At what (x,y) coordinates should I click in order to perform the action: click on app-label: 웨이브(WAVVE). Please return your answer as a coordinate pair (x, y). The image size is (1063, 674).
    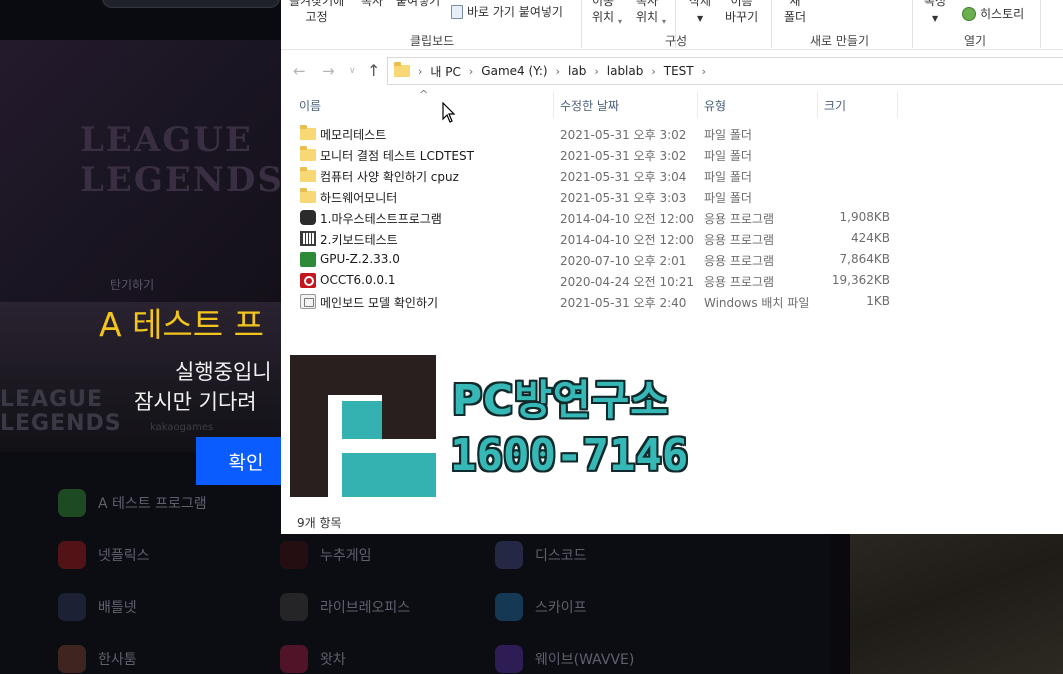
    Looking at the image, I should click on (585, 660).